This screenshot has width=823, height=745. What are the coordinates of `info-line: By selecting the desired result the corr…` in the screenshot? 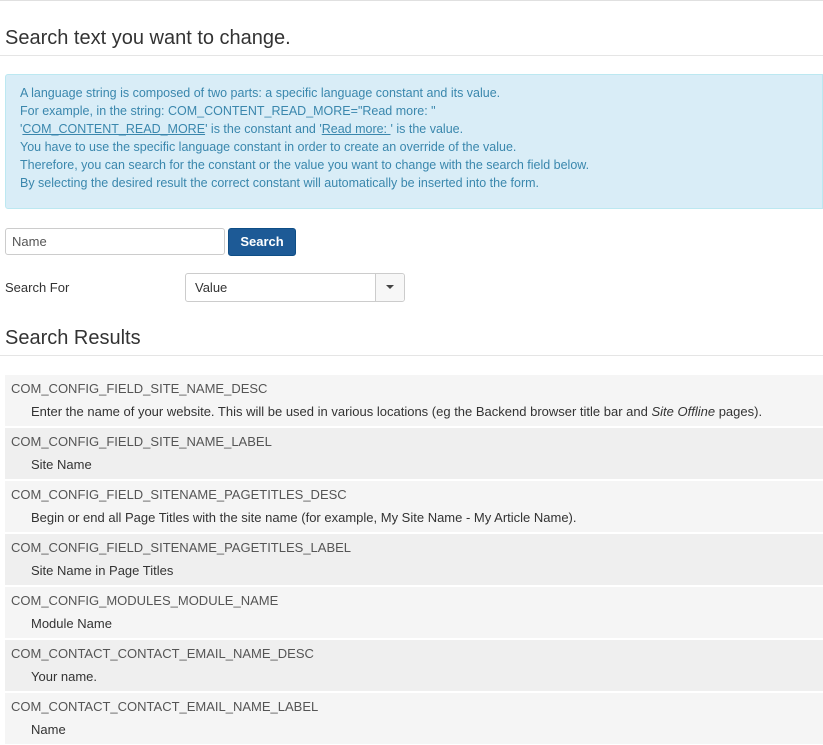 It's located at (280, 183).